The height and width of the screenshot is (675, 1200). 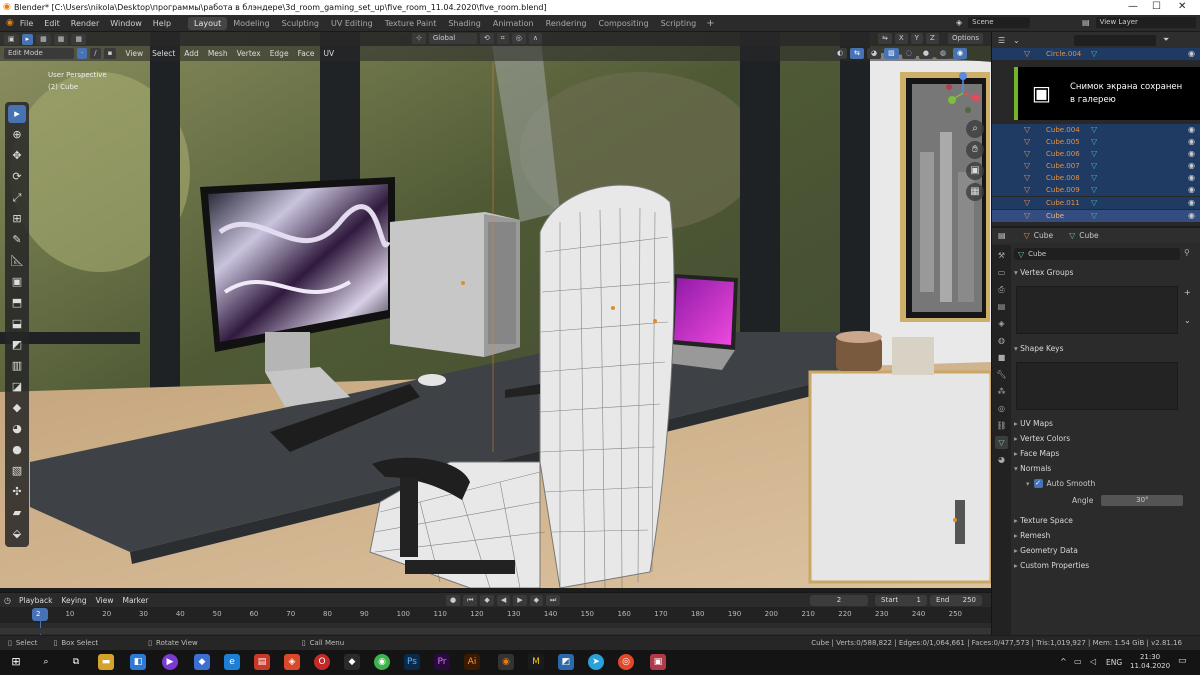 What do you see at coordinates (1182, 6) in the screenshot?
I see `close-icon: ✕` at bounding box center [1182, 6].